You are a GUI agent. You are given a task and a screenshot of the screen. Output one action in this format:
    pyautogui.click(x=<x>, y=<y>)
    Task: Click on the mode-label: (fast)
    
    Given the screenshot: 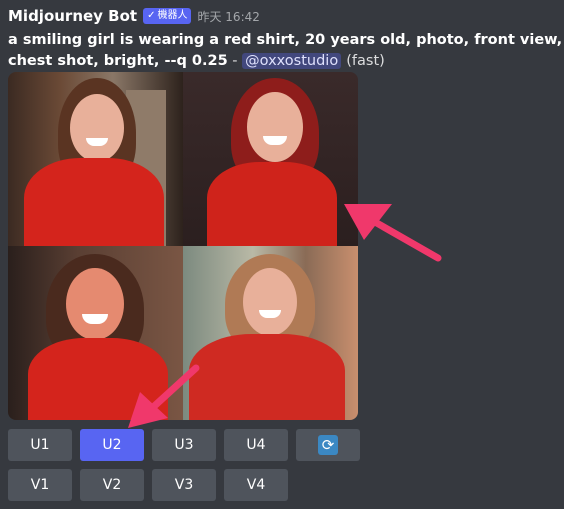 What is the action you would take?
    pyautogui.click(x=365, y=61)
    